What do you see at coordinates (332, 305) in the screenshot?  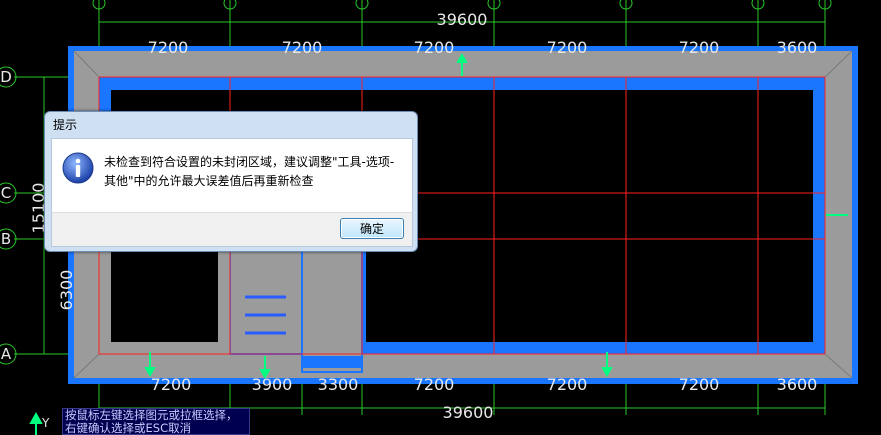 I see `shaft-area` at bounding box center [332, 305].